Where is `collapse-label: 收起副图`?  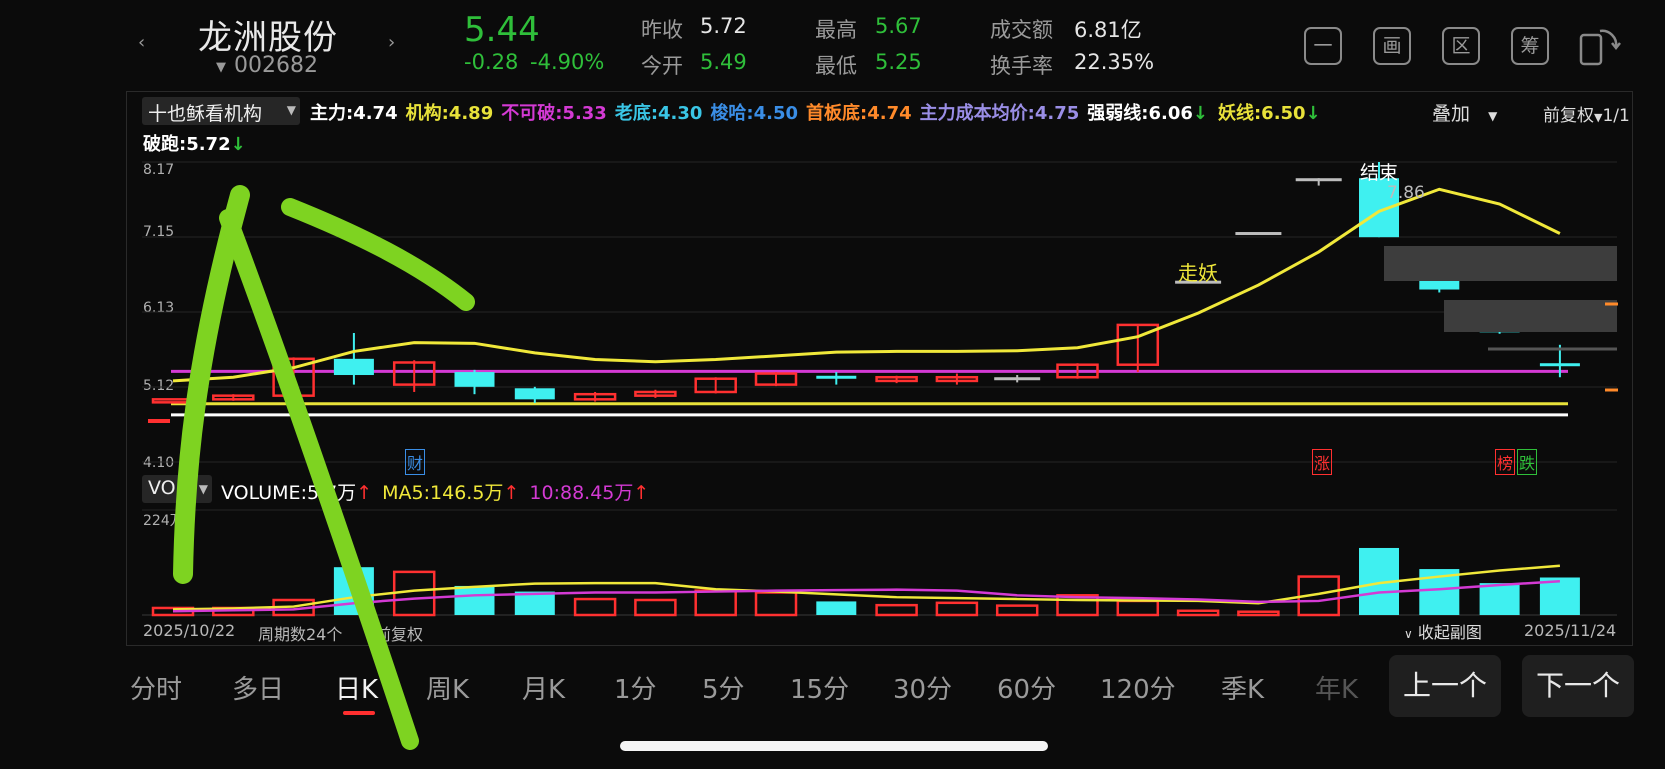 collapse-label: 收起副图 is located at coordinates (1449, 632).